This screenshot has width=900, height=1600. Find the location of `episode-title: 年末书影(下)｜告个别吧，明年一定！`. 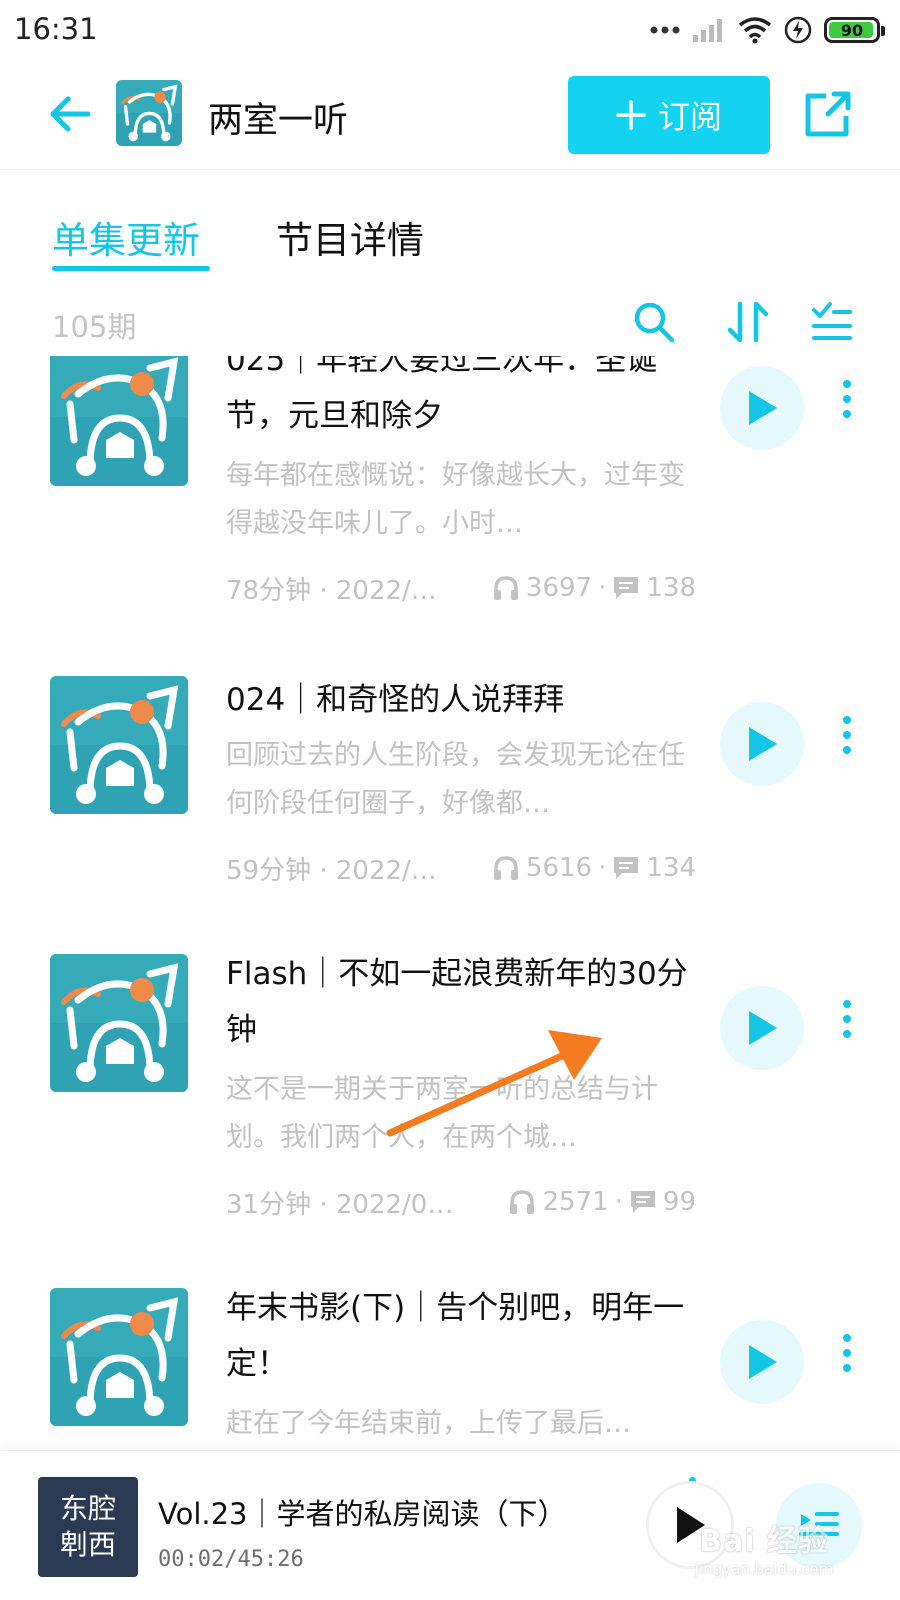

episode-title: 年末书影(下)｜告个别吧，明年一定！ is located at coordinates (455, 1336).